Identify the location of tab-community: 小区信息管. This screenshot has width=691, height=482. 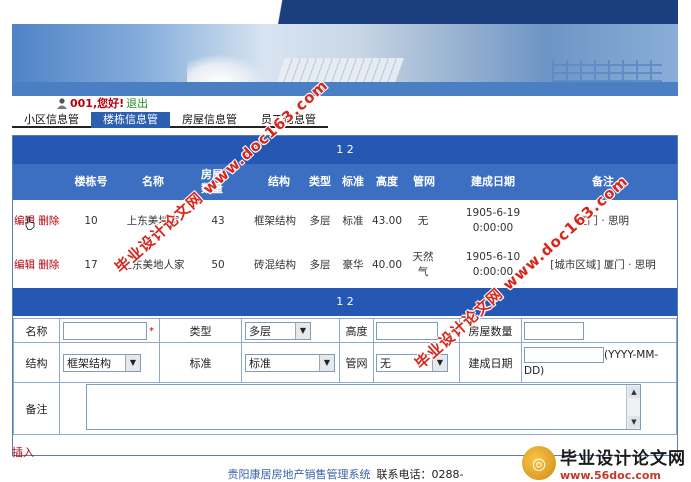
(51, 120).